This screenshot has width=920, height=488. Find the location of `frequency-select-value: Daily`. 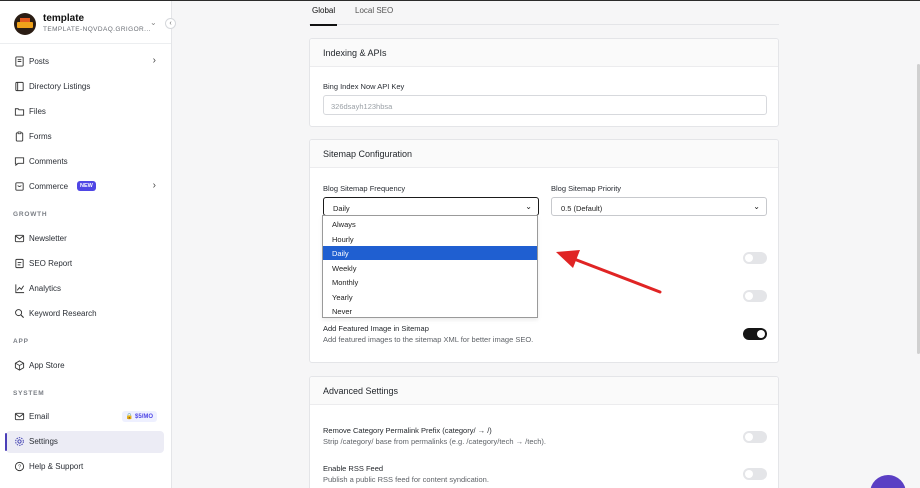

frequency-select-value: Daily is located at coordinates (341, 208).